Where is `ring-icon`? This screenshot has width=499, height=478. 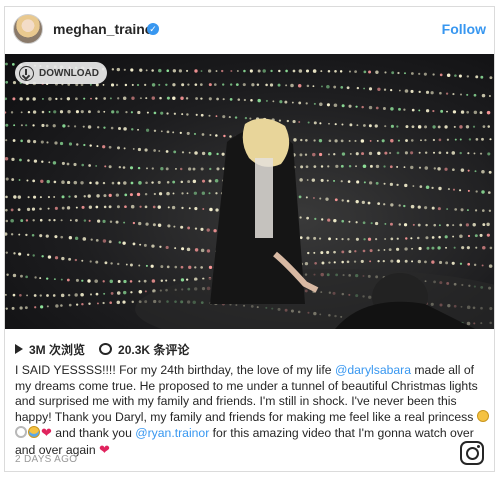 ring-icon is located at coordinates (21, 432).